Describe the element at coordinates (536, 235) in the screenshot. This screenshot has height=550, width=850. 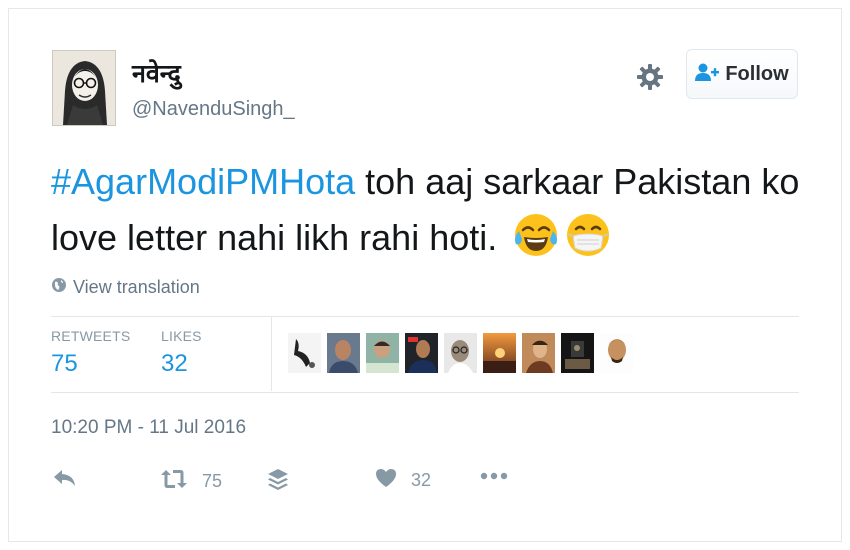
I see `face-with-tears-of-joy-icon` at that location.